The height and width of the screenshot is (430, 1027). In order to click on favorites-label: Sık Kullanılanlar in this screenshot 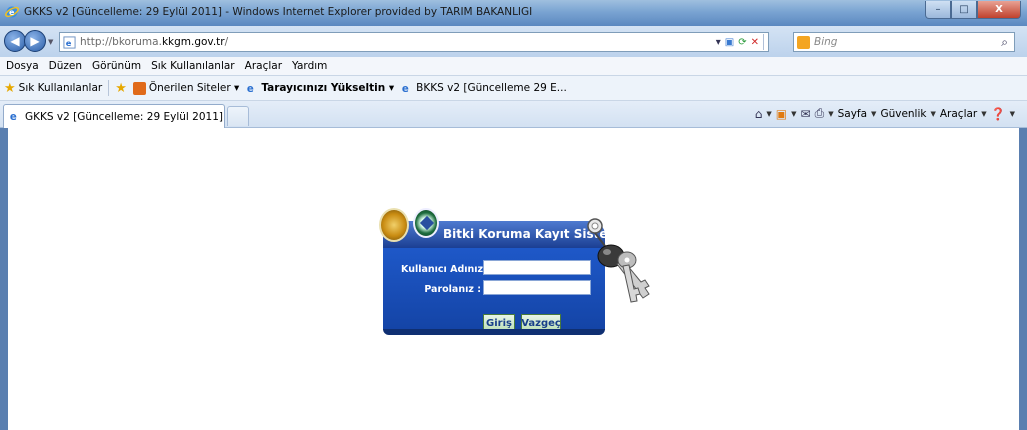, I will do `click(60, 88)`.